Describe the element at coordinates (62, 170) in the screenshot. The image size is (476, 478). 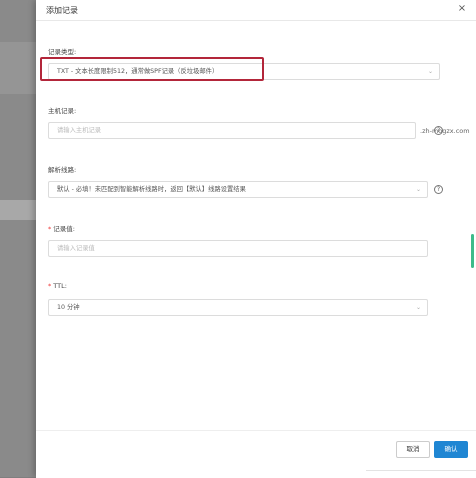
I see `line-label: 解析线路:` at that location.